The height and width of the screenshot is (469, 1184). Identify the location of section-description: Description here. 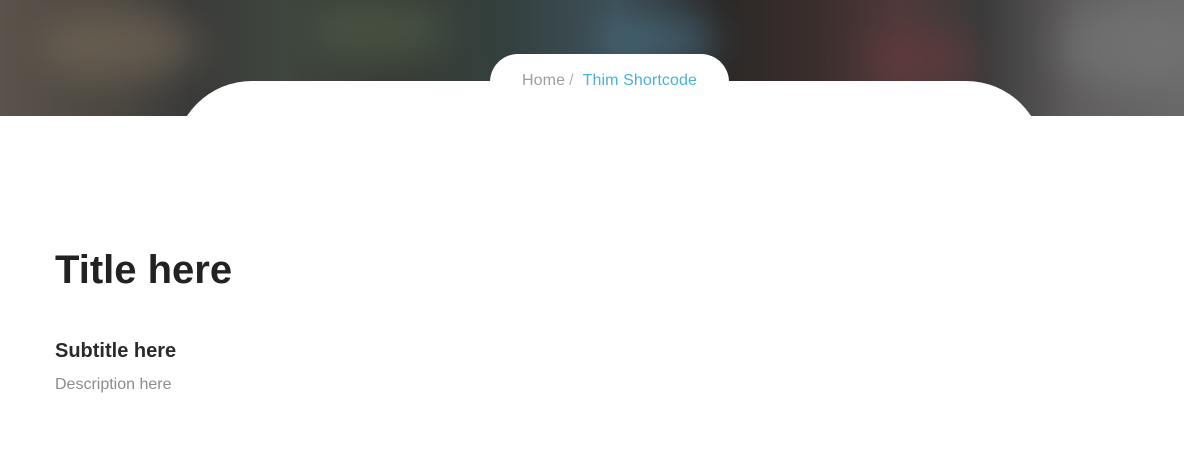
(113, 384).